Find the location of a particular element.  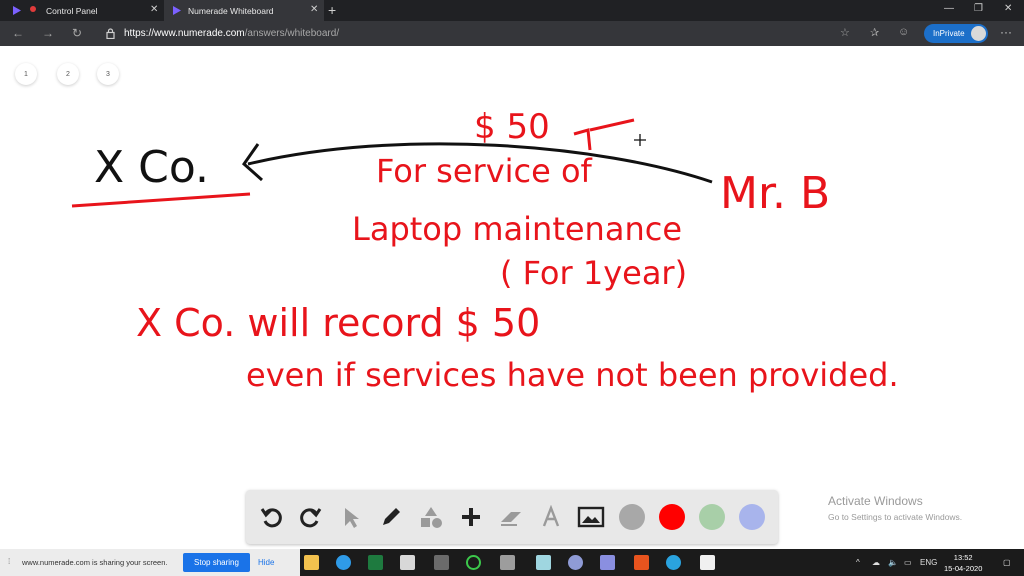

company-underline is located at coordinates (161, 200).